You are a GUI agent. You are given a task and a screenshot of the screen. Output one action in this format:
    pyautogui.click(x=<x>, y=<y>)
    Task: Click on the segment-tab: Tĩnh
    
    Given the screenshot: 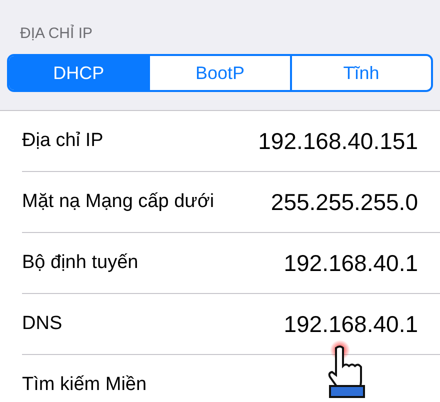 What is the action you would take?
    pyautogui.click(x=360, y=73)
    